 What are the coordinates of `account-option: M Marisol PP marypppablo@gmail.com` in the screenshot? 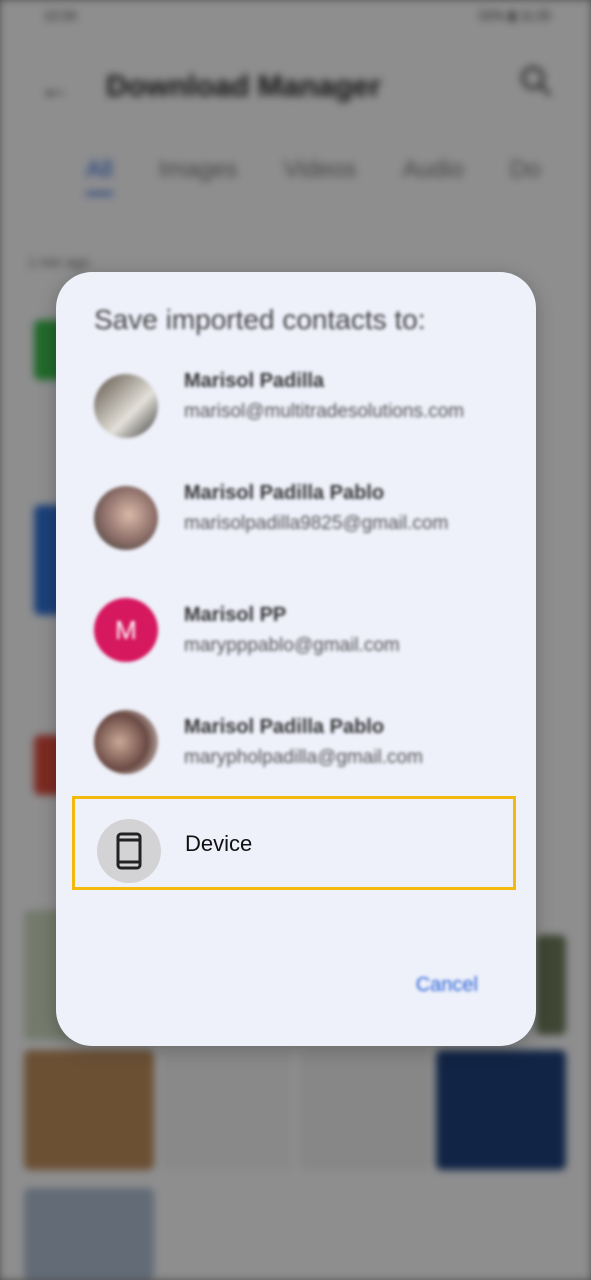 It's located at (296, 643).